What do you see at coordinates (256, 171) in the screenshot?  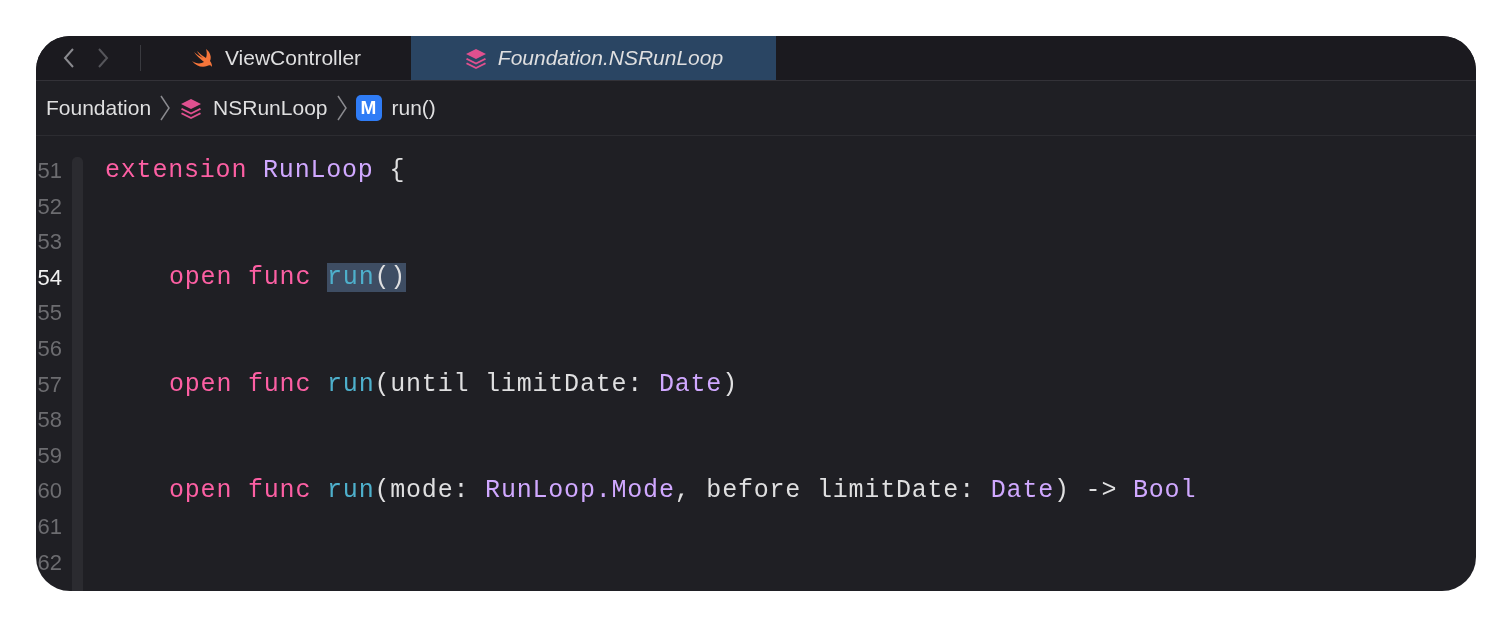 I see `code-line: extension RunLoop {` at bounding box center [256, 171].